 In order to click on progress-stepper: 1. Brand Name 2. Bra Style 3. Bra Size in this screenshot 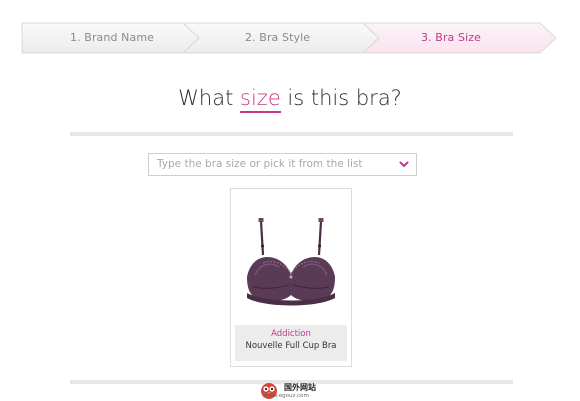, I will do `click(290, 30)`.